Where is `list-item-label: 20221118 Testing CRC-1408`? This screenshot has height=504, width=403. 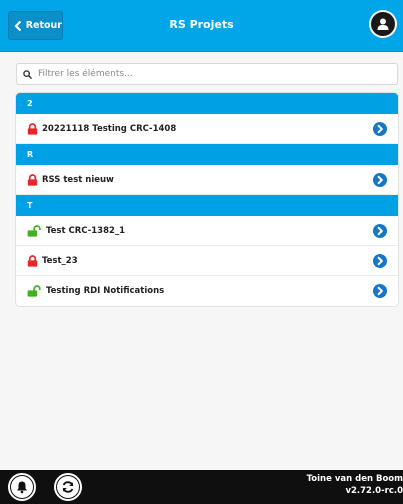
list-item-label: 20221118 Testing CRC-1408 is located at coordinates (109, 128).